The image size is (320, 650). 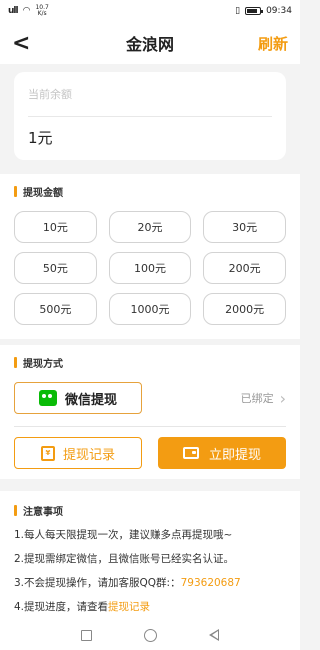 I want to click on vibrate-icon: ▯, so click(x=238, y=11).